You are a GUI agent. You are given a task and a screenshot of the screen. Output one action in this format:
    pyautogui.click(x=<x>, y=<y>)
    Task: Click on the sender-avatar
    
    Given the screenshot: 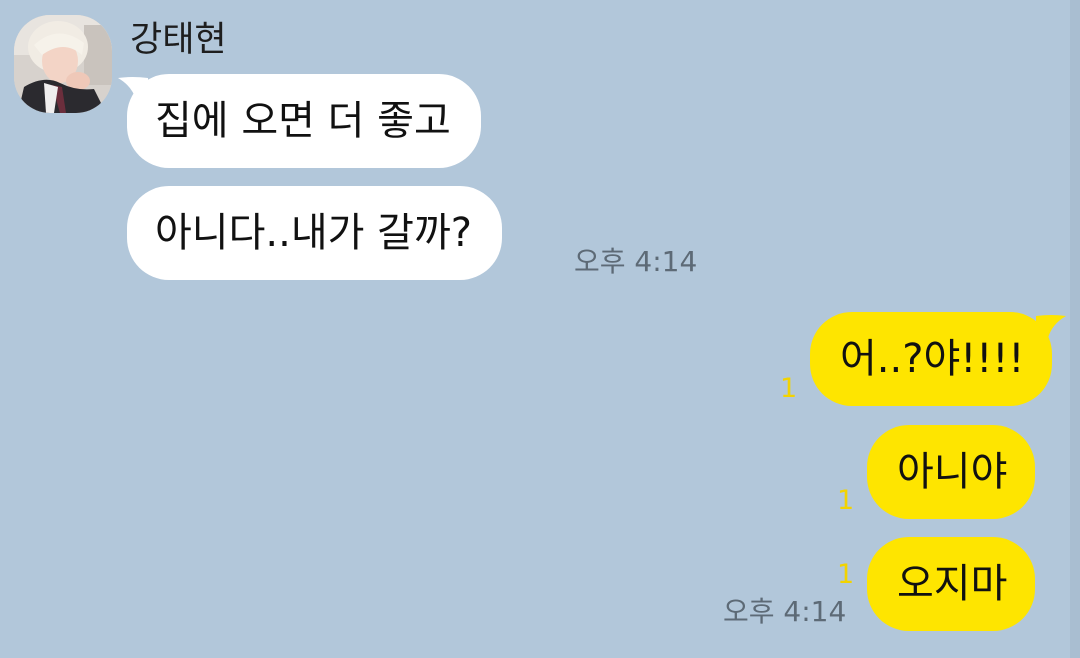 What is the action you would take?
    pyautogui.click(x=63, y=64)
    